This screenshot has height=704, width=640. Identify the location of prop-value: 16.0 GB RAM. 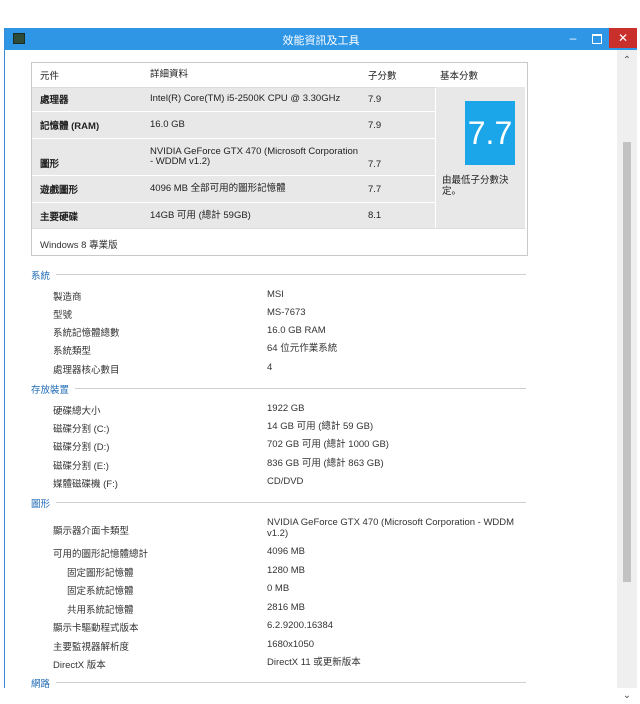
(296, 330).